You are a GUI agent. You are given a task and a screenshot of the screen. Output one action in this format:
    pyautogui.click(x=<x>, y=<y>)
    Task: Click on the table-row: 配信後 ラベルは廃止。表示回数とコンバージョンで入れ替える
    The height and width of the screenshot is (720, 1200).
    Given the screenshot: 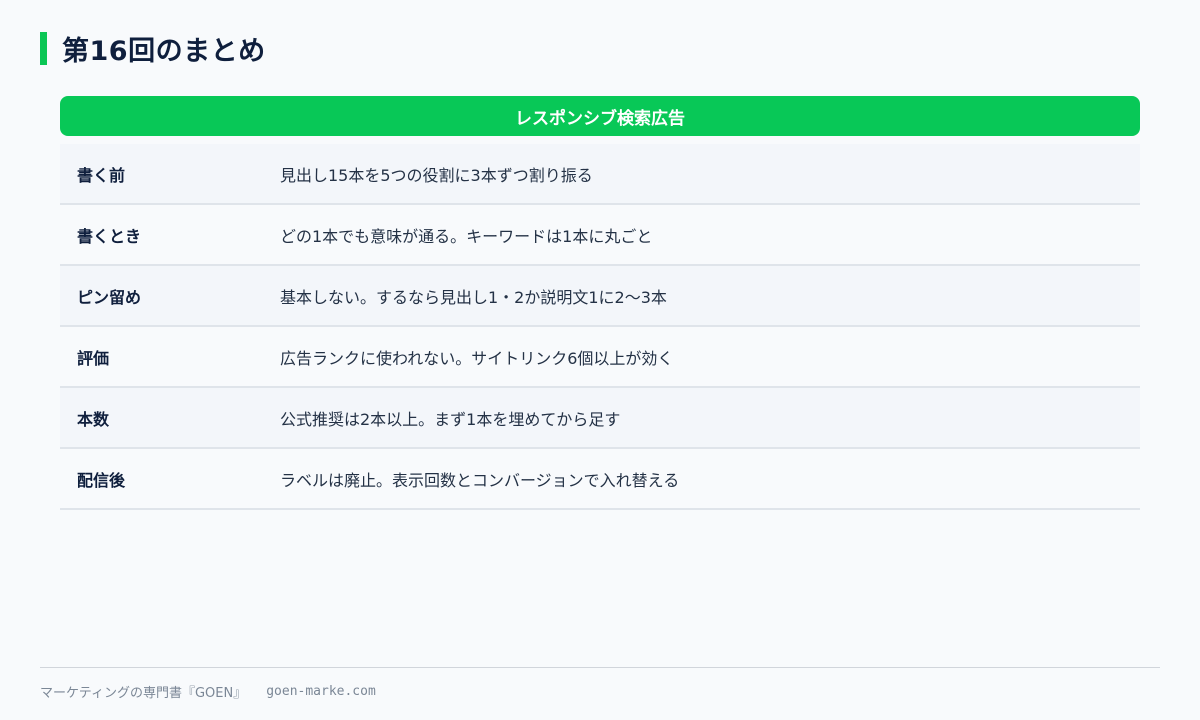 What is the action you would take?
    pyautogui.click(x=600, y=479)
    